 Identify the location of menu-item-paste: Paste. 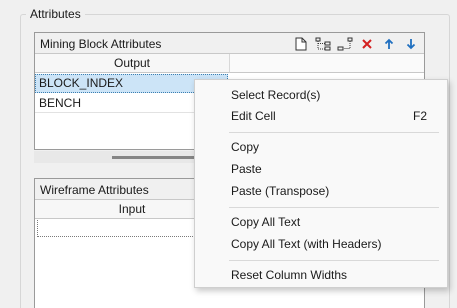
(321, 169).